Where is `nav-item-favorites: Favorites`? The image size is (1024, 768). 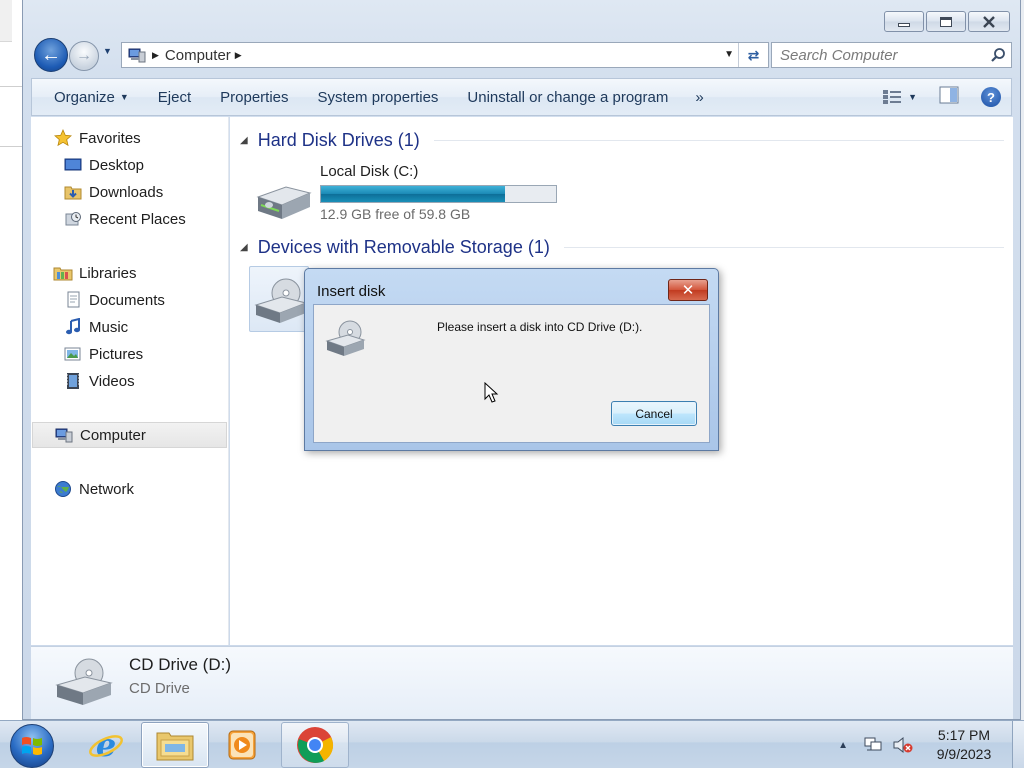
nav-item-favorites: Favorites is located at coordinates (129, 138).